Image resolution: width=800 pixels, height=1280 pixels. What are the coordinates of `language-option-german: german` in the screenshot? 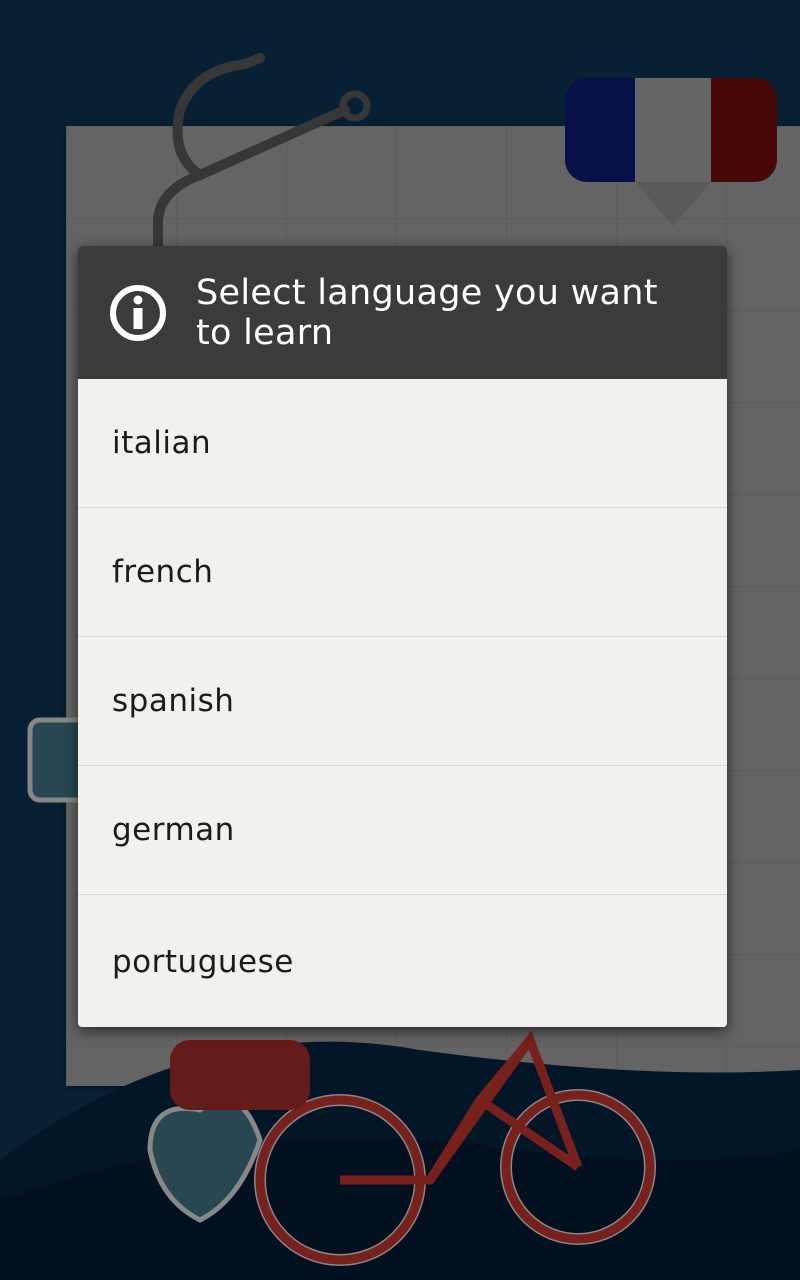 It's located at (402, 830).